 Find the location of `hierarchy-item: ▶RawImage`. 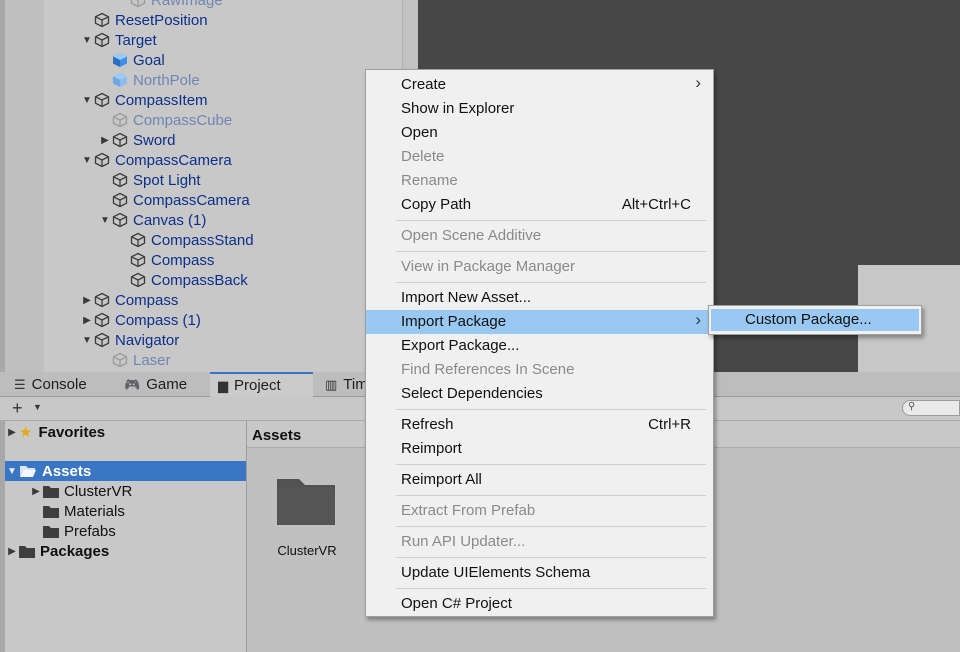

hierarchy-item: ▶RawImage is located at coordinates (169, 5).